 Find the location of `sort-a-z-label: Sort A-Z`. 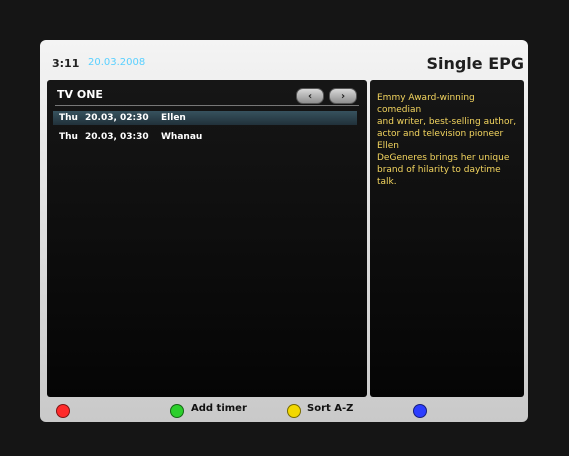

sort-a-z-label: Sort A-Z is located at coordinates (330, 408).